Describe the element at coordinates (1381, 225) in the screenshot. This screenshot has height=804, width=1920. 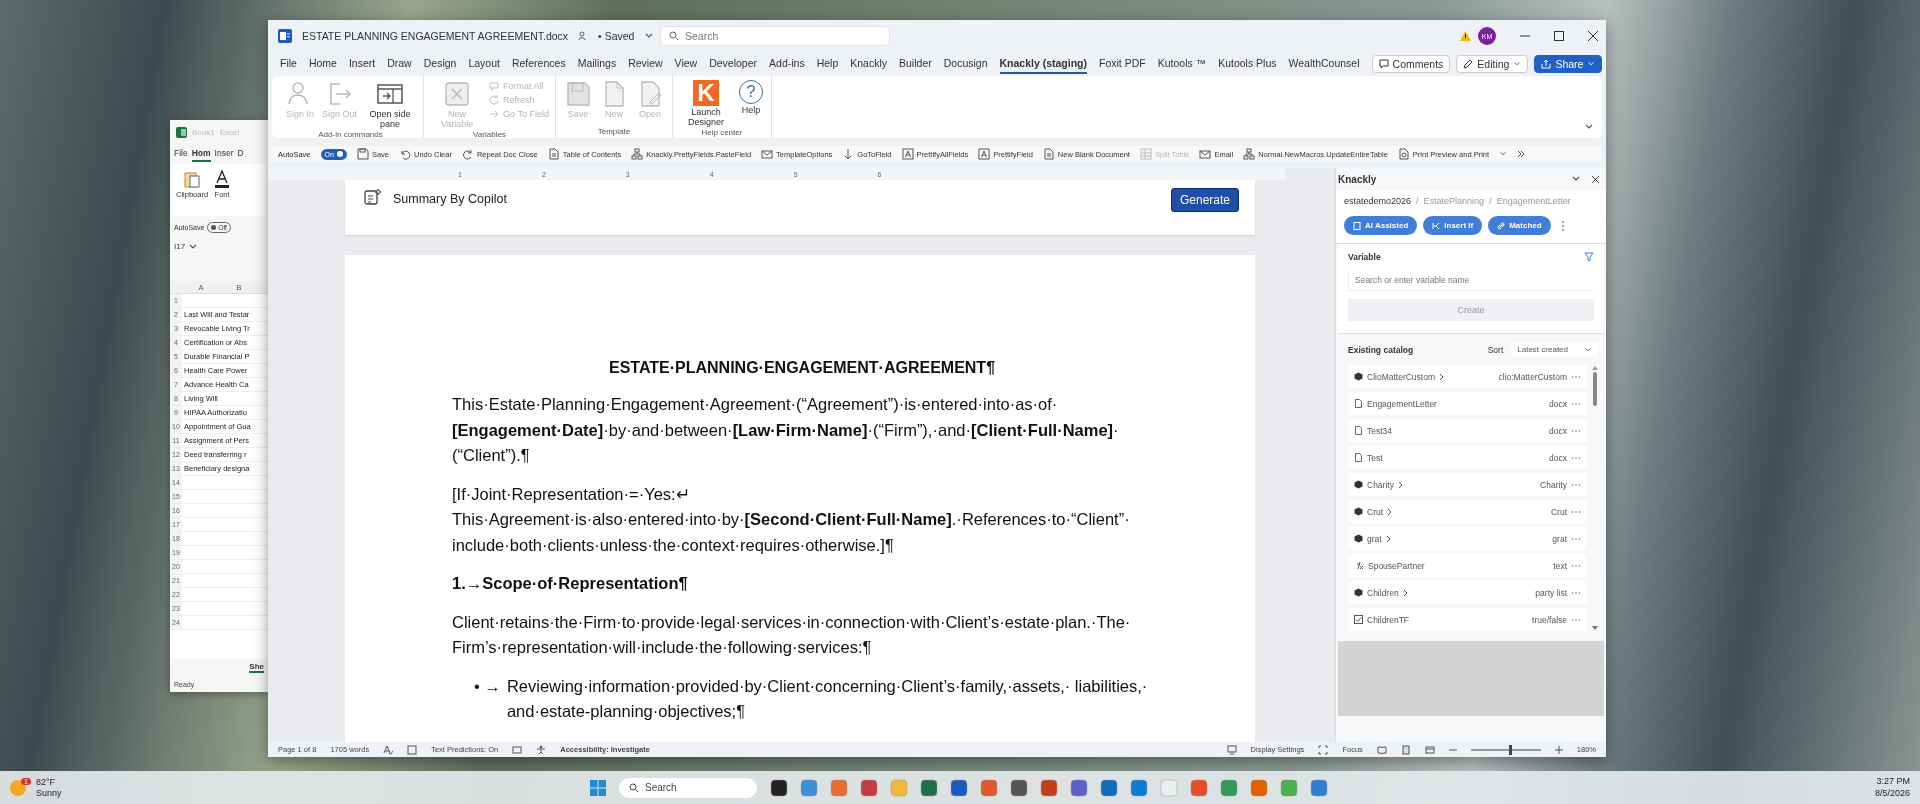
I see `mode-button: AI Assisted` at that location.